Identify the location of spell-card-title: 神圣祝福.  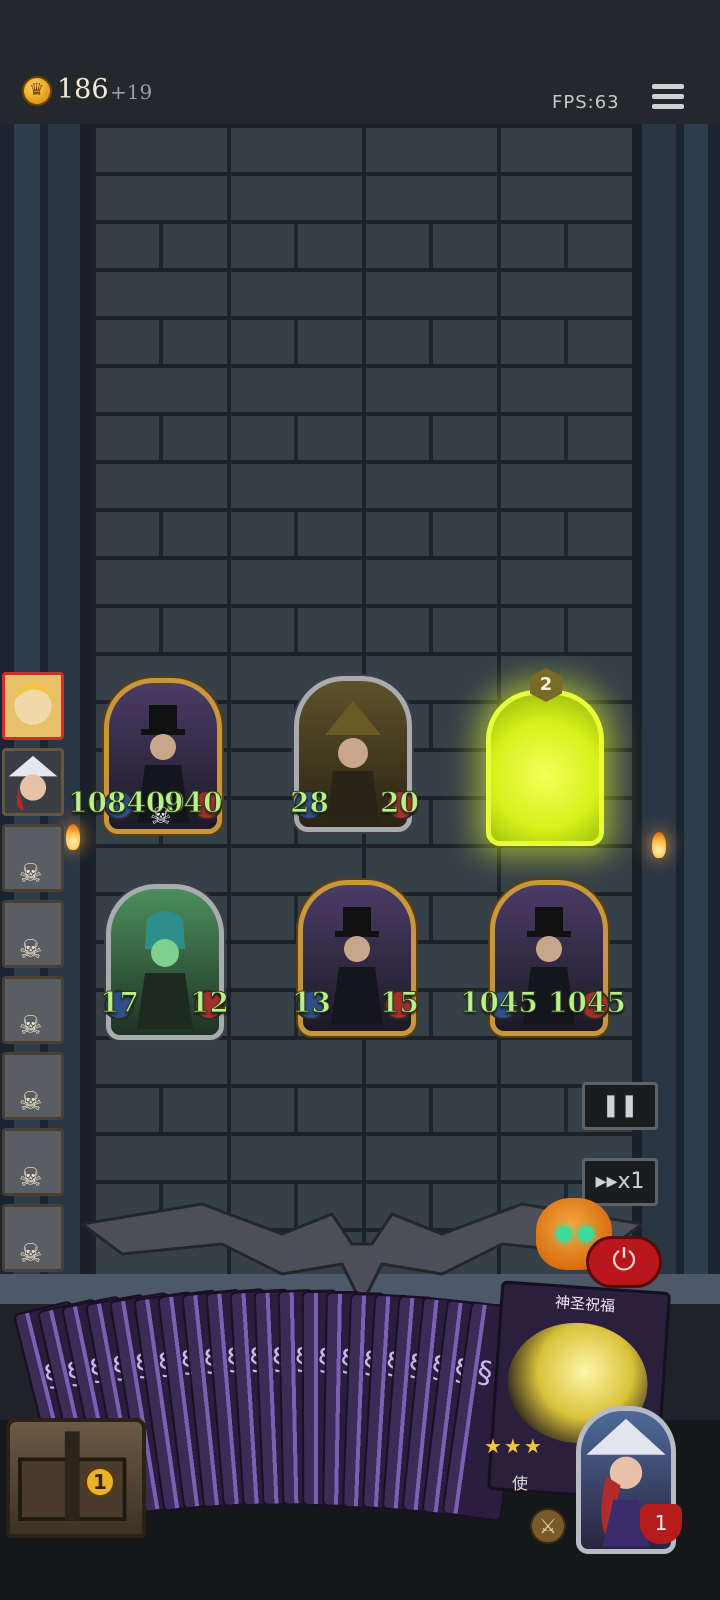
(585, 1304).